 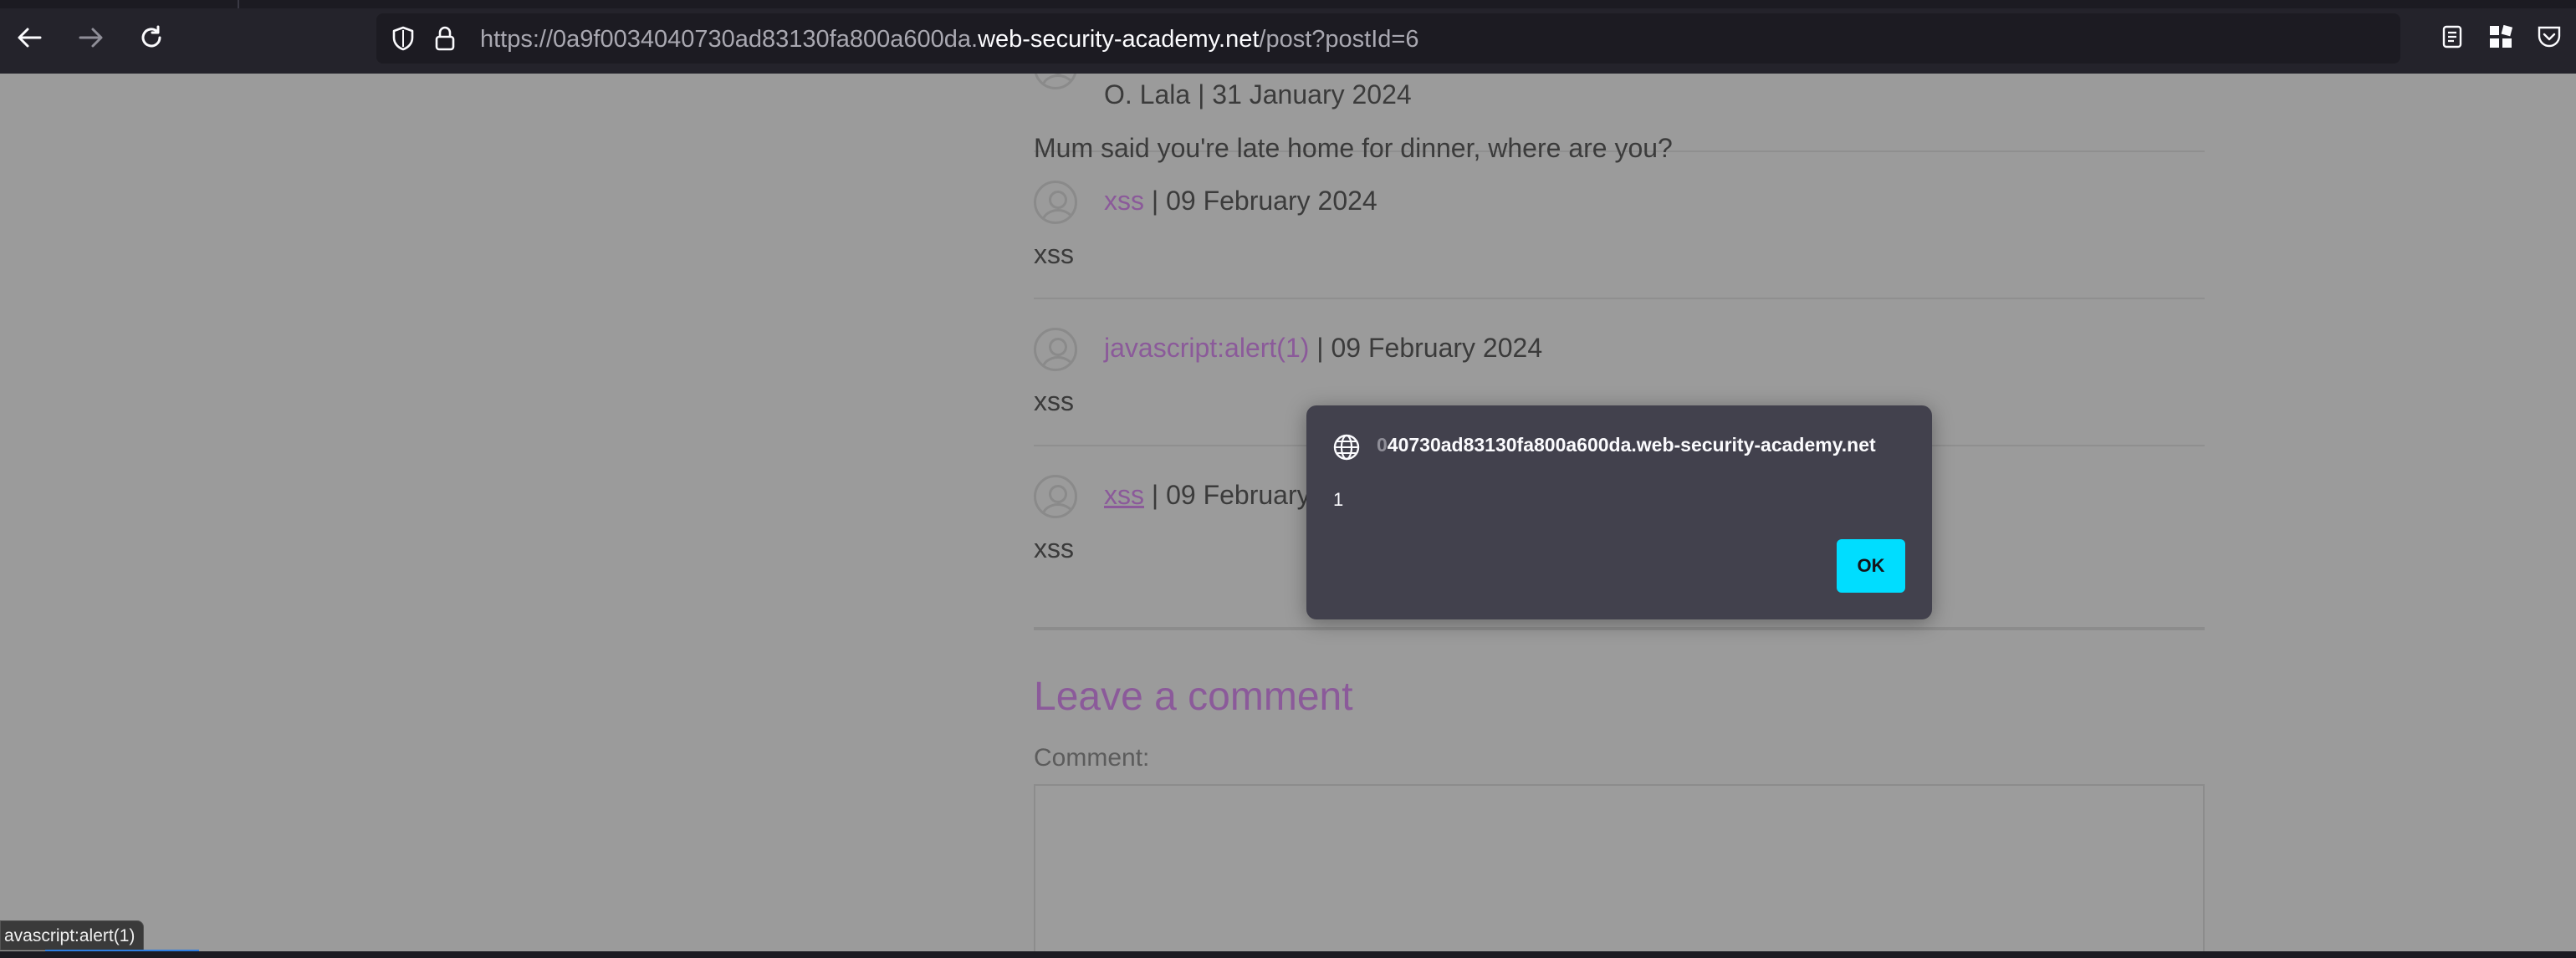 What do you see at coordinates (91, 37) in the screenshot?
I see `forward-arrow-icon` at bounding box center [91, 37].